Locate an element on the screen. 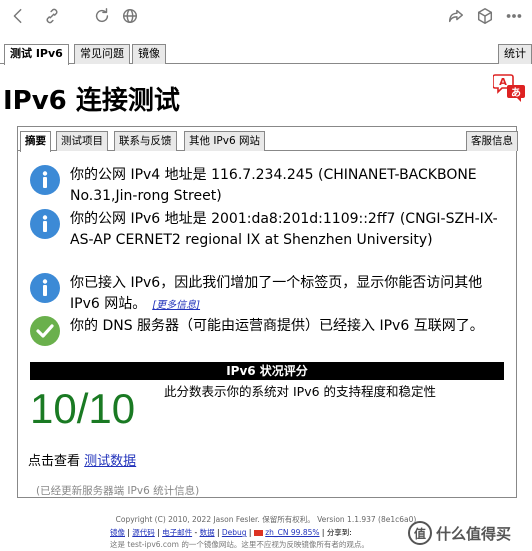 The image size is (532, 551). detail-prefix: 点击查看 is located at coordinates (54, 461).